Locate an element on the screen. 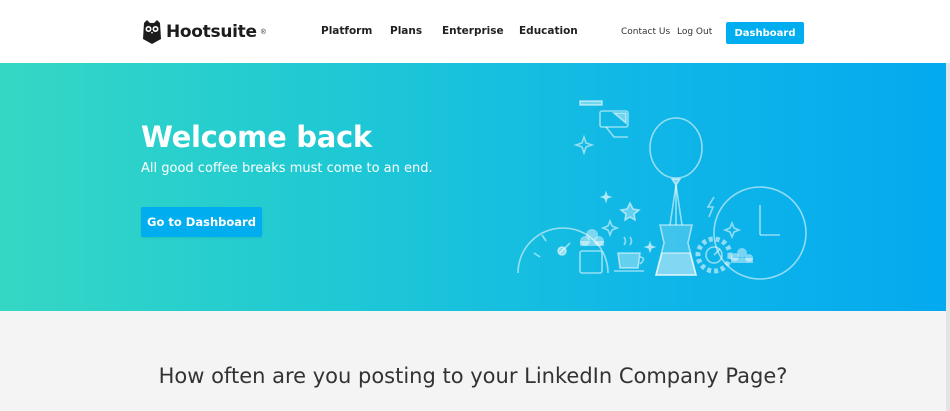  hero-title: Welcome back is located at coordinates (256, 137).